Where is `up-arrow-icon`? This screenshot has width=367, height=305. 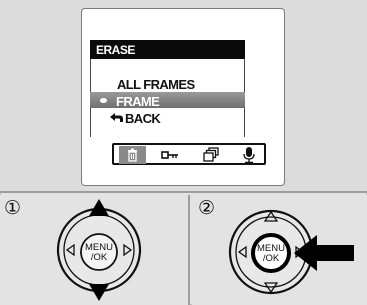 up-arrow-icon is located at coordinates (99, 207).